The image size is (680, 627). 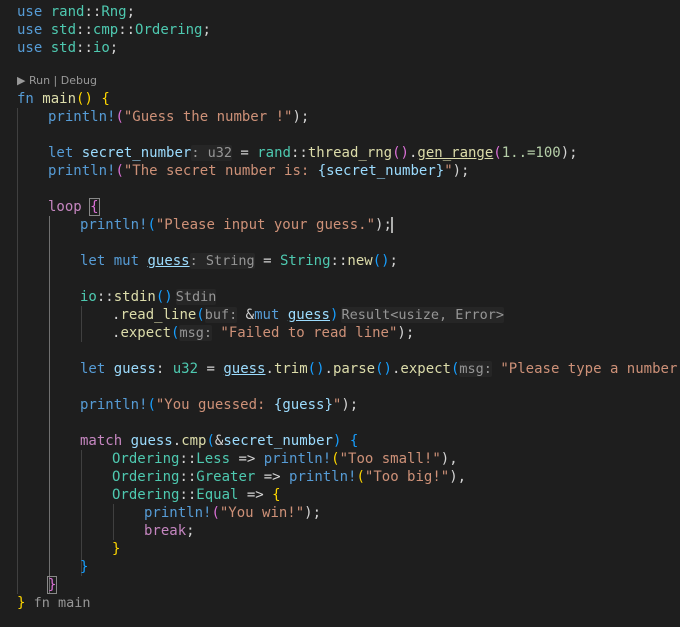 I want to click on code-line-close-main: } fn main, so click(x=45, y=603).